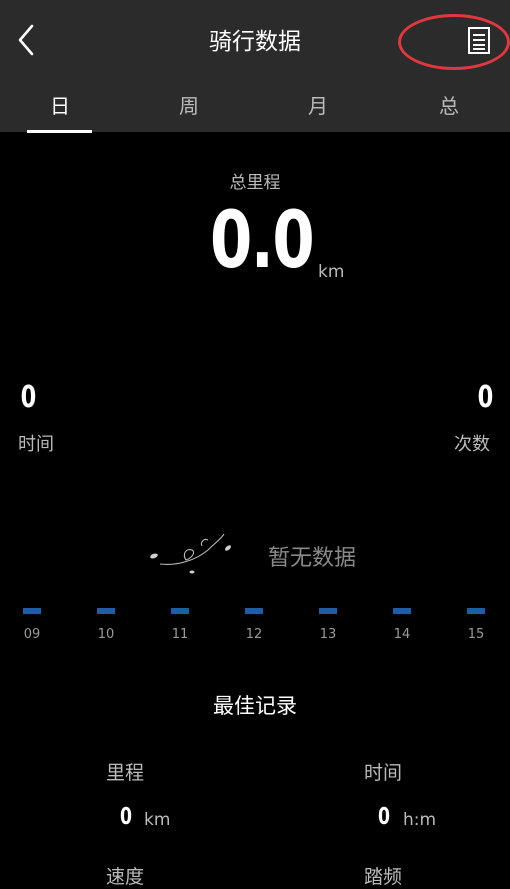 The image size is (510, 889). What do you see at coordinates (476, 634) in the screenshot?
I see `chart-day-label-15: 15` at bounding box center [476, 634].